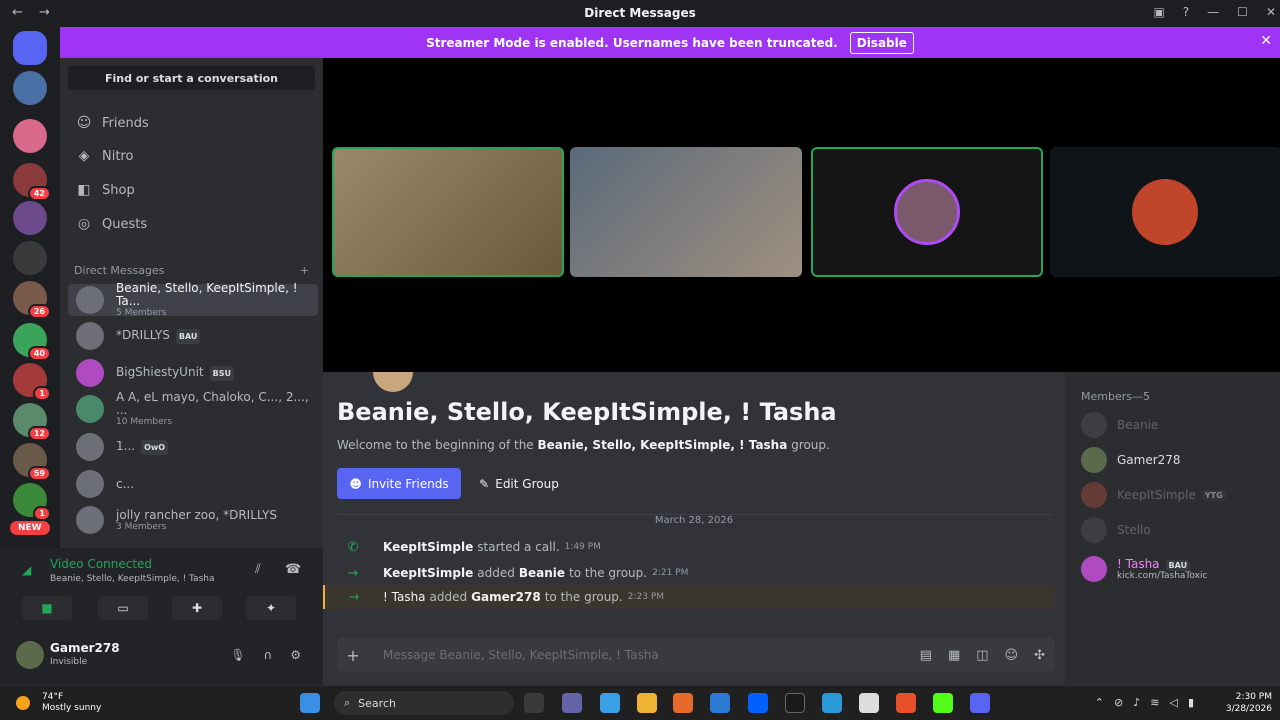 The width and height of the screenshot is (1280, 720). What do you see at coordinates (980, 703) in the screenshot?
I see `discord-icon` at bounding box center [980, 703].